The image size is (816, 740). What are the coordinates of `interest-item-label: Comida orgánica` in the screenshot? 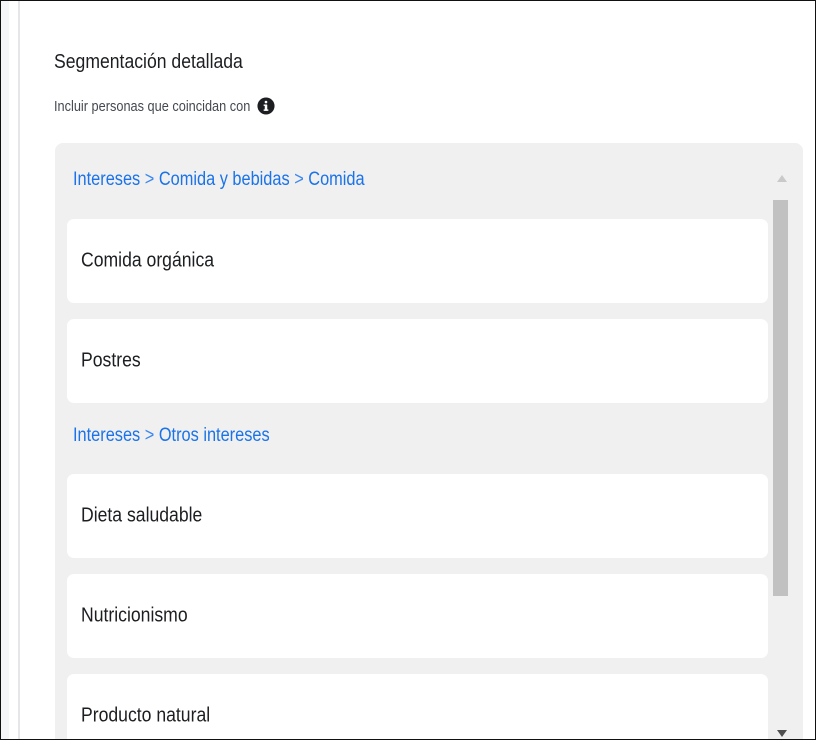 It's located at (148, 260).